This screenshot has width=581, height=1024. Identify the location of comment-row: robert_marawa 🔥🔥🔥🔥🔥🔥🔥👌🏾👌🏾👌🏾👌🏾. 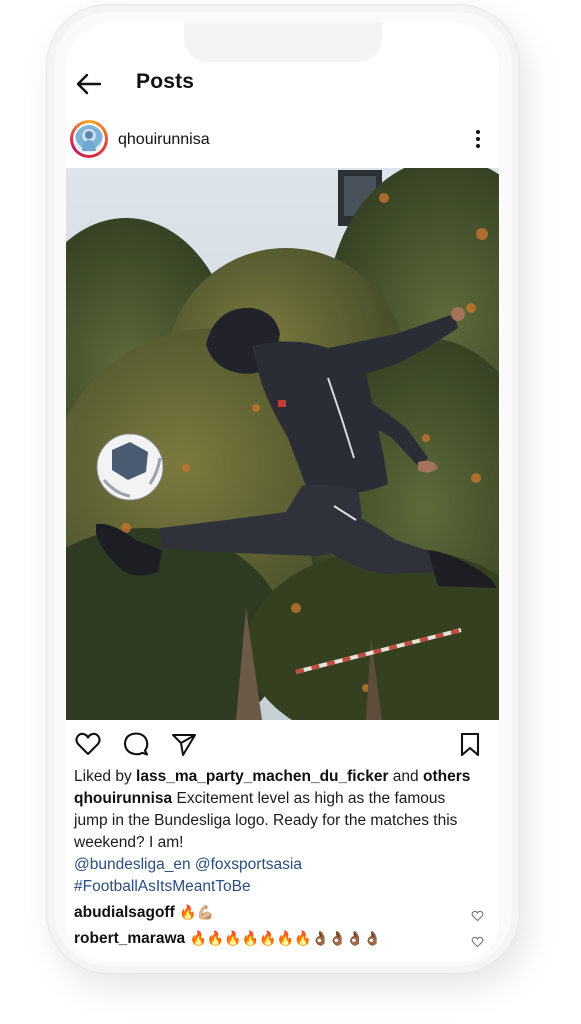
(284, 942).